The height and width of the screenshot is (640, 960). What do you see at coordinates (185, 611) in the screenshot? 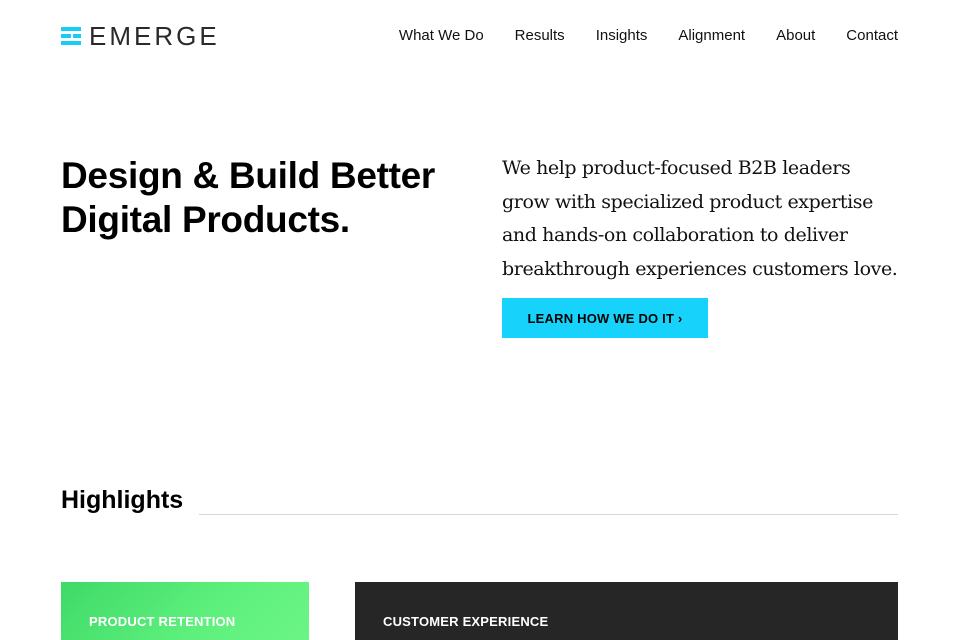
I see `highlight-card-product-retention: PRODUCT RETENTION` at bounding box center [185, 611].